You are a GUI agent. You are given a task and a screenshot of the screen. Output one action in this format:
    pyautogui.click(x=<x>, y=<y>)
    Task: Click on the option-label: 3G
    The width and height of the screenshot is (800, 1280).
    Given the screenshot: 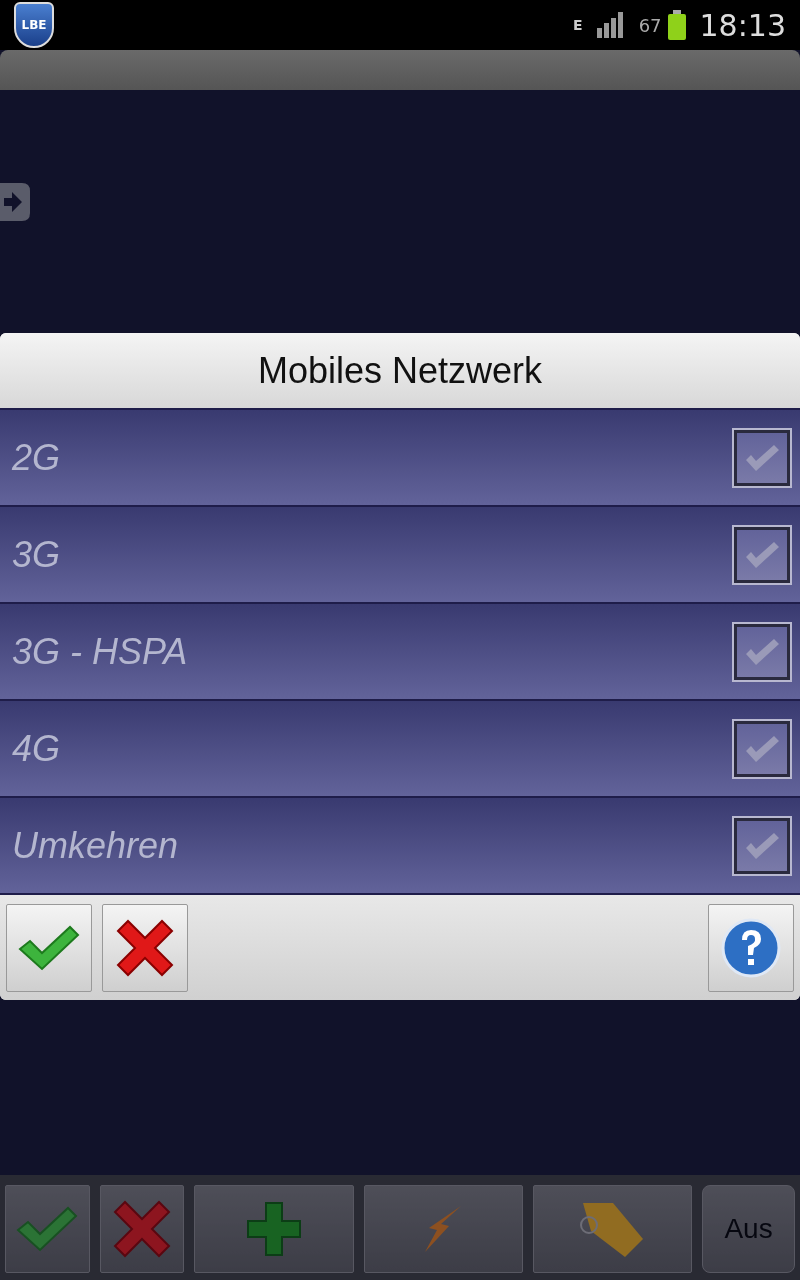 What is the action you would take?
    pyautogui.click(x=36, y=554)
    